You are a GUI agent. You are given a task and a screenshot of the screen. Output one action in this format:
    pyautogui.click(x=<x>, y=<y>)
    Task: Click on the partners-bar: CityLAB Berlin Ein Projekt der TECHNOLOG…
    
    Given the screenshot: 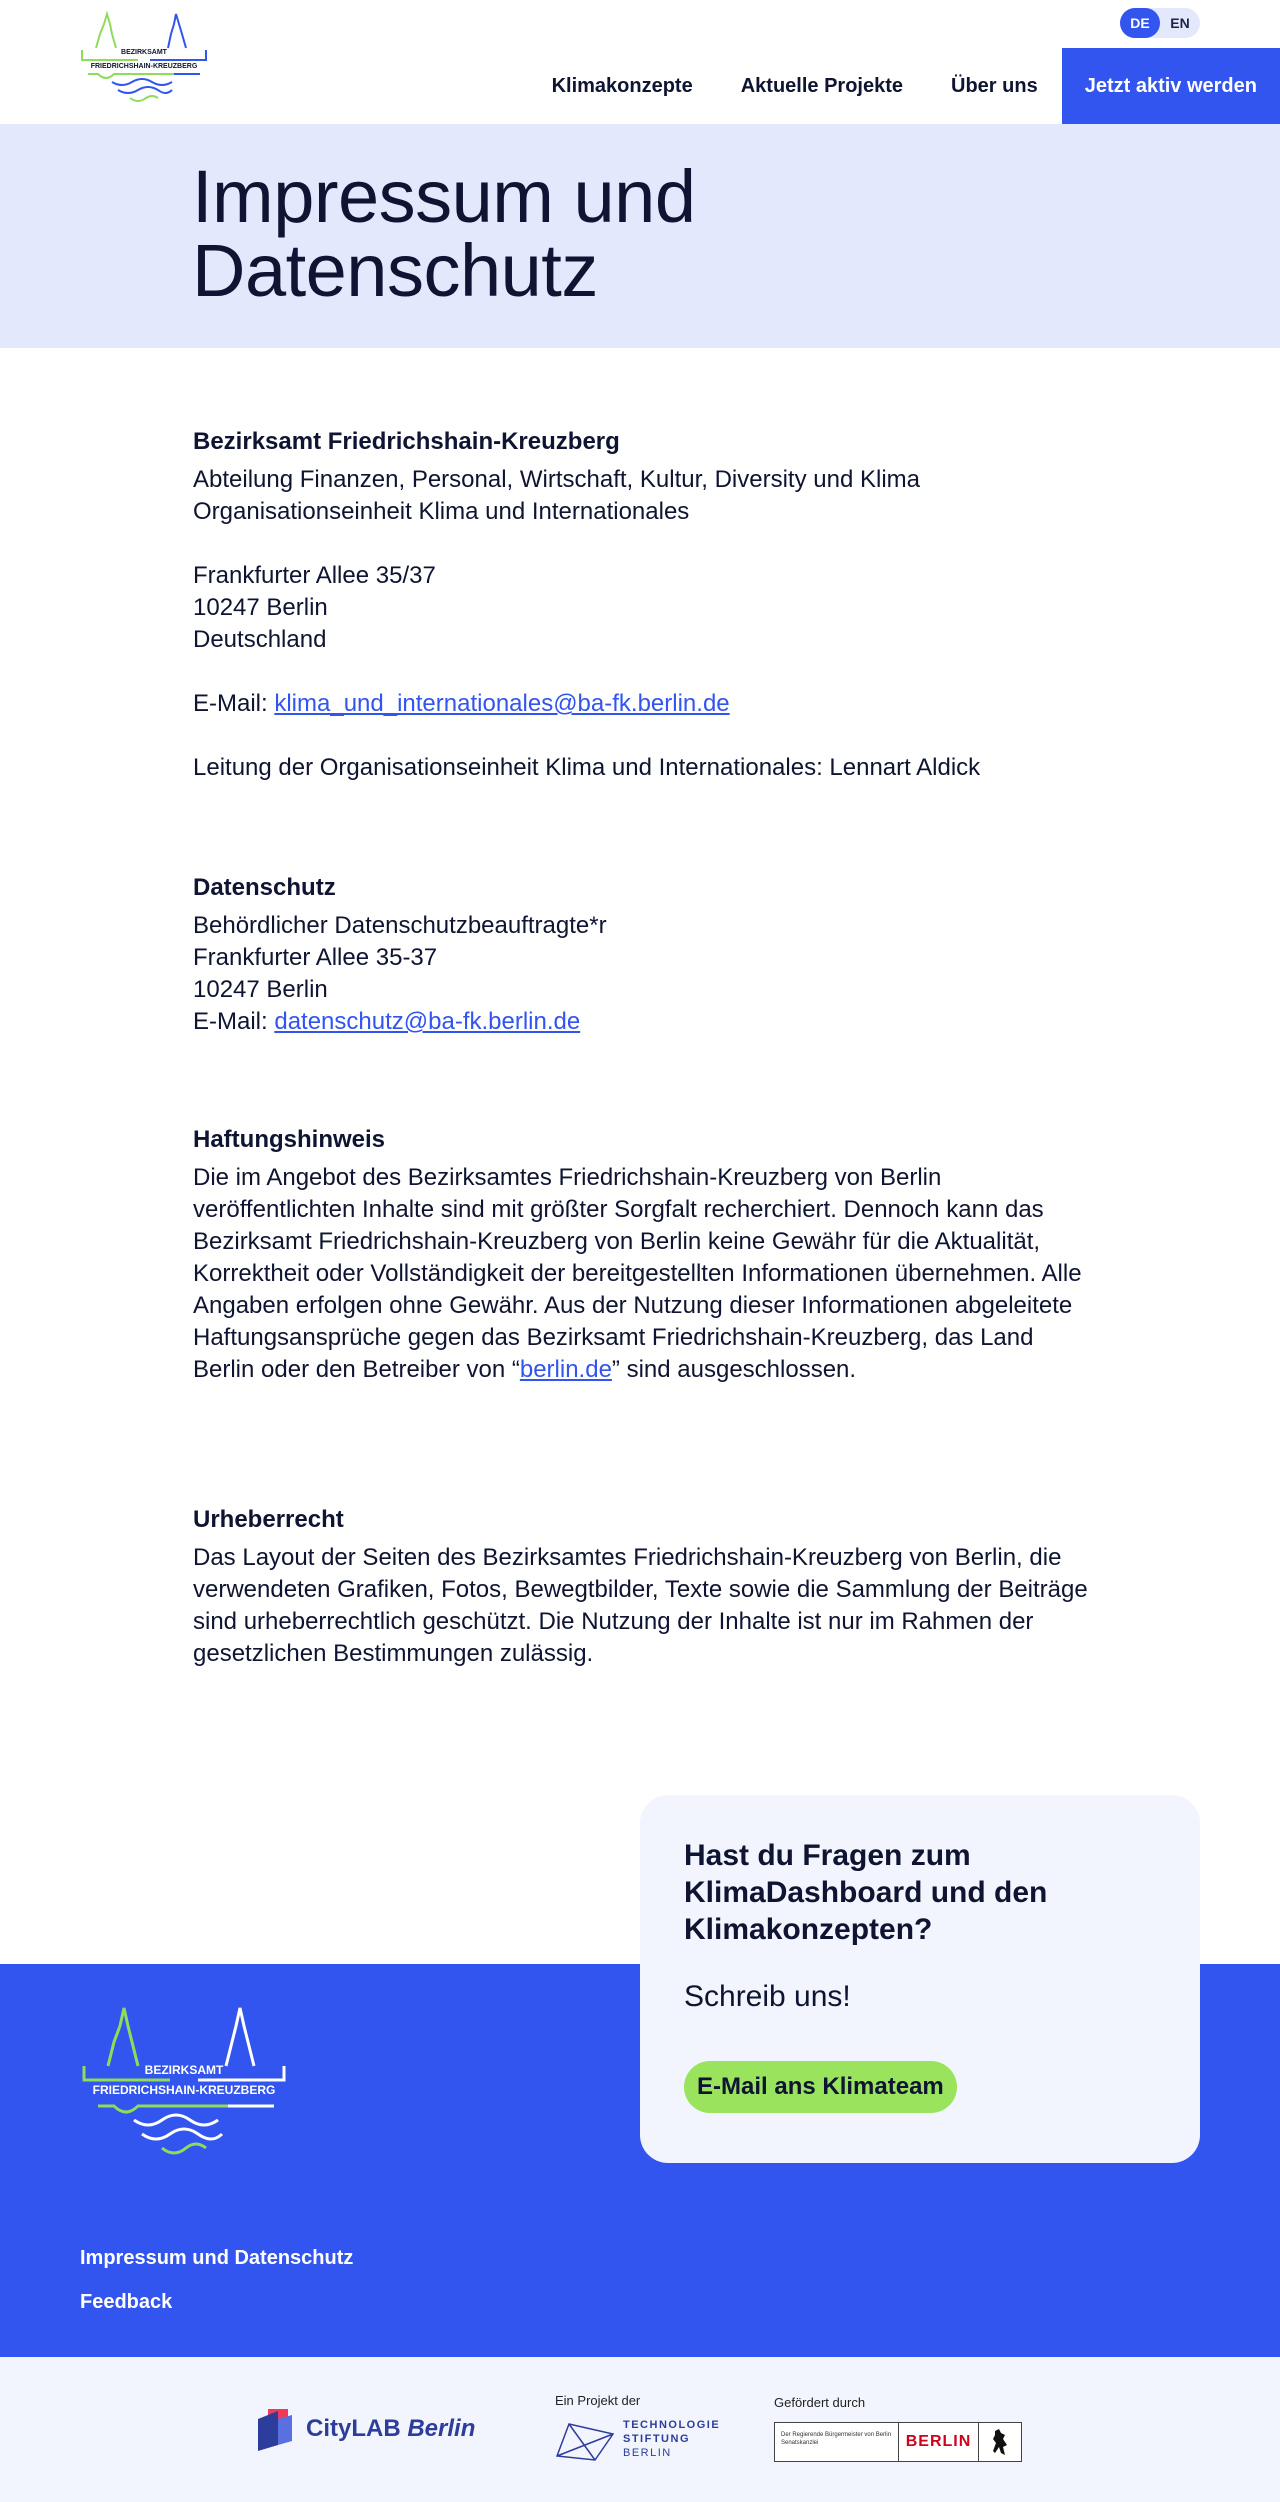 What is the action you would take?
    pyautogui.click(x=640, y=2429)
    